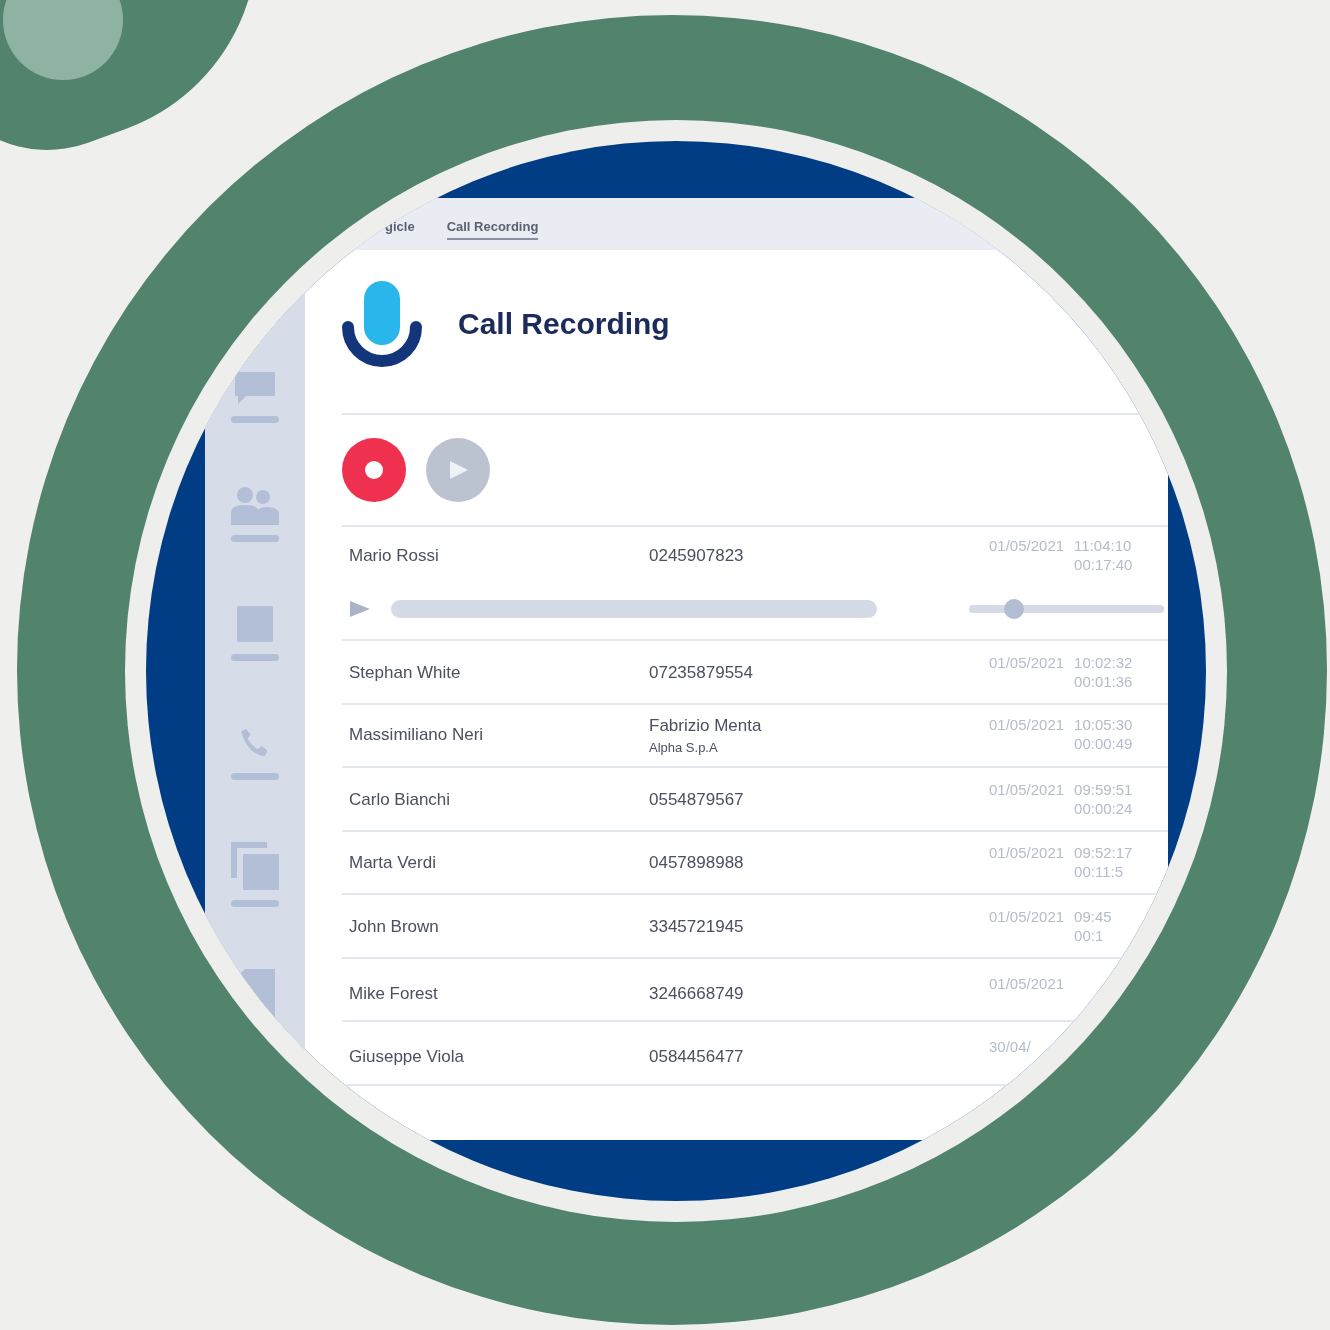  I want to click on call-duration: 00:00:24, so click(1103, 808).